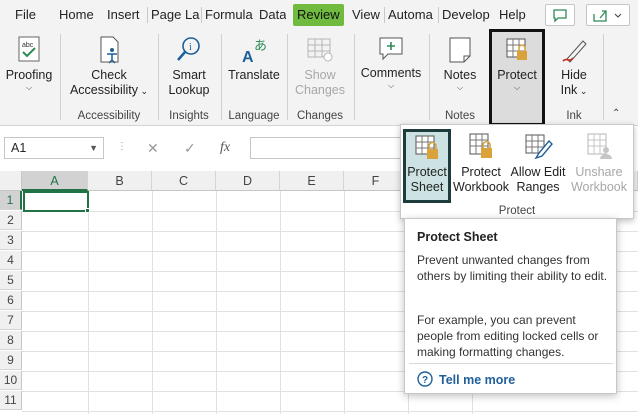 This screenshot has width=638, height=414. I want to click on tab-developer: Develop, so click(467, 15).